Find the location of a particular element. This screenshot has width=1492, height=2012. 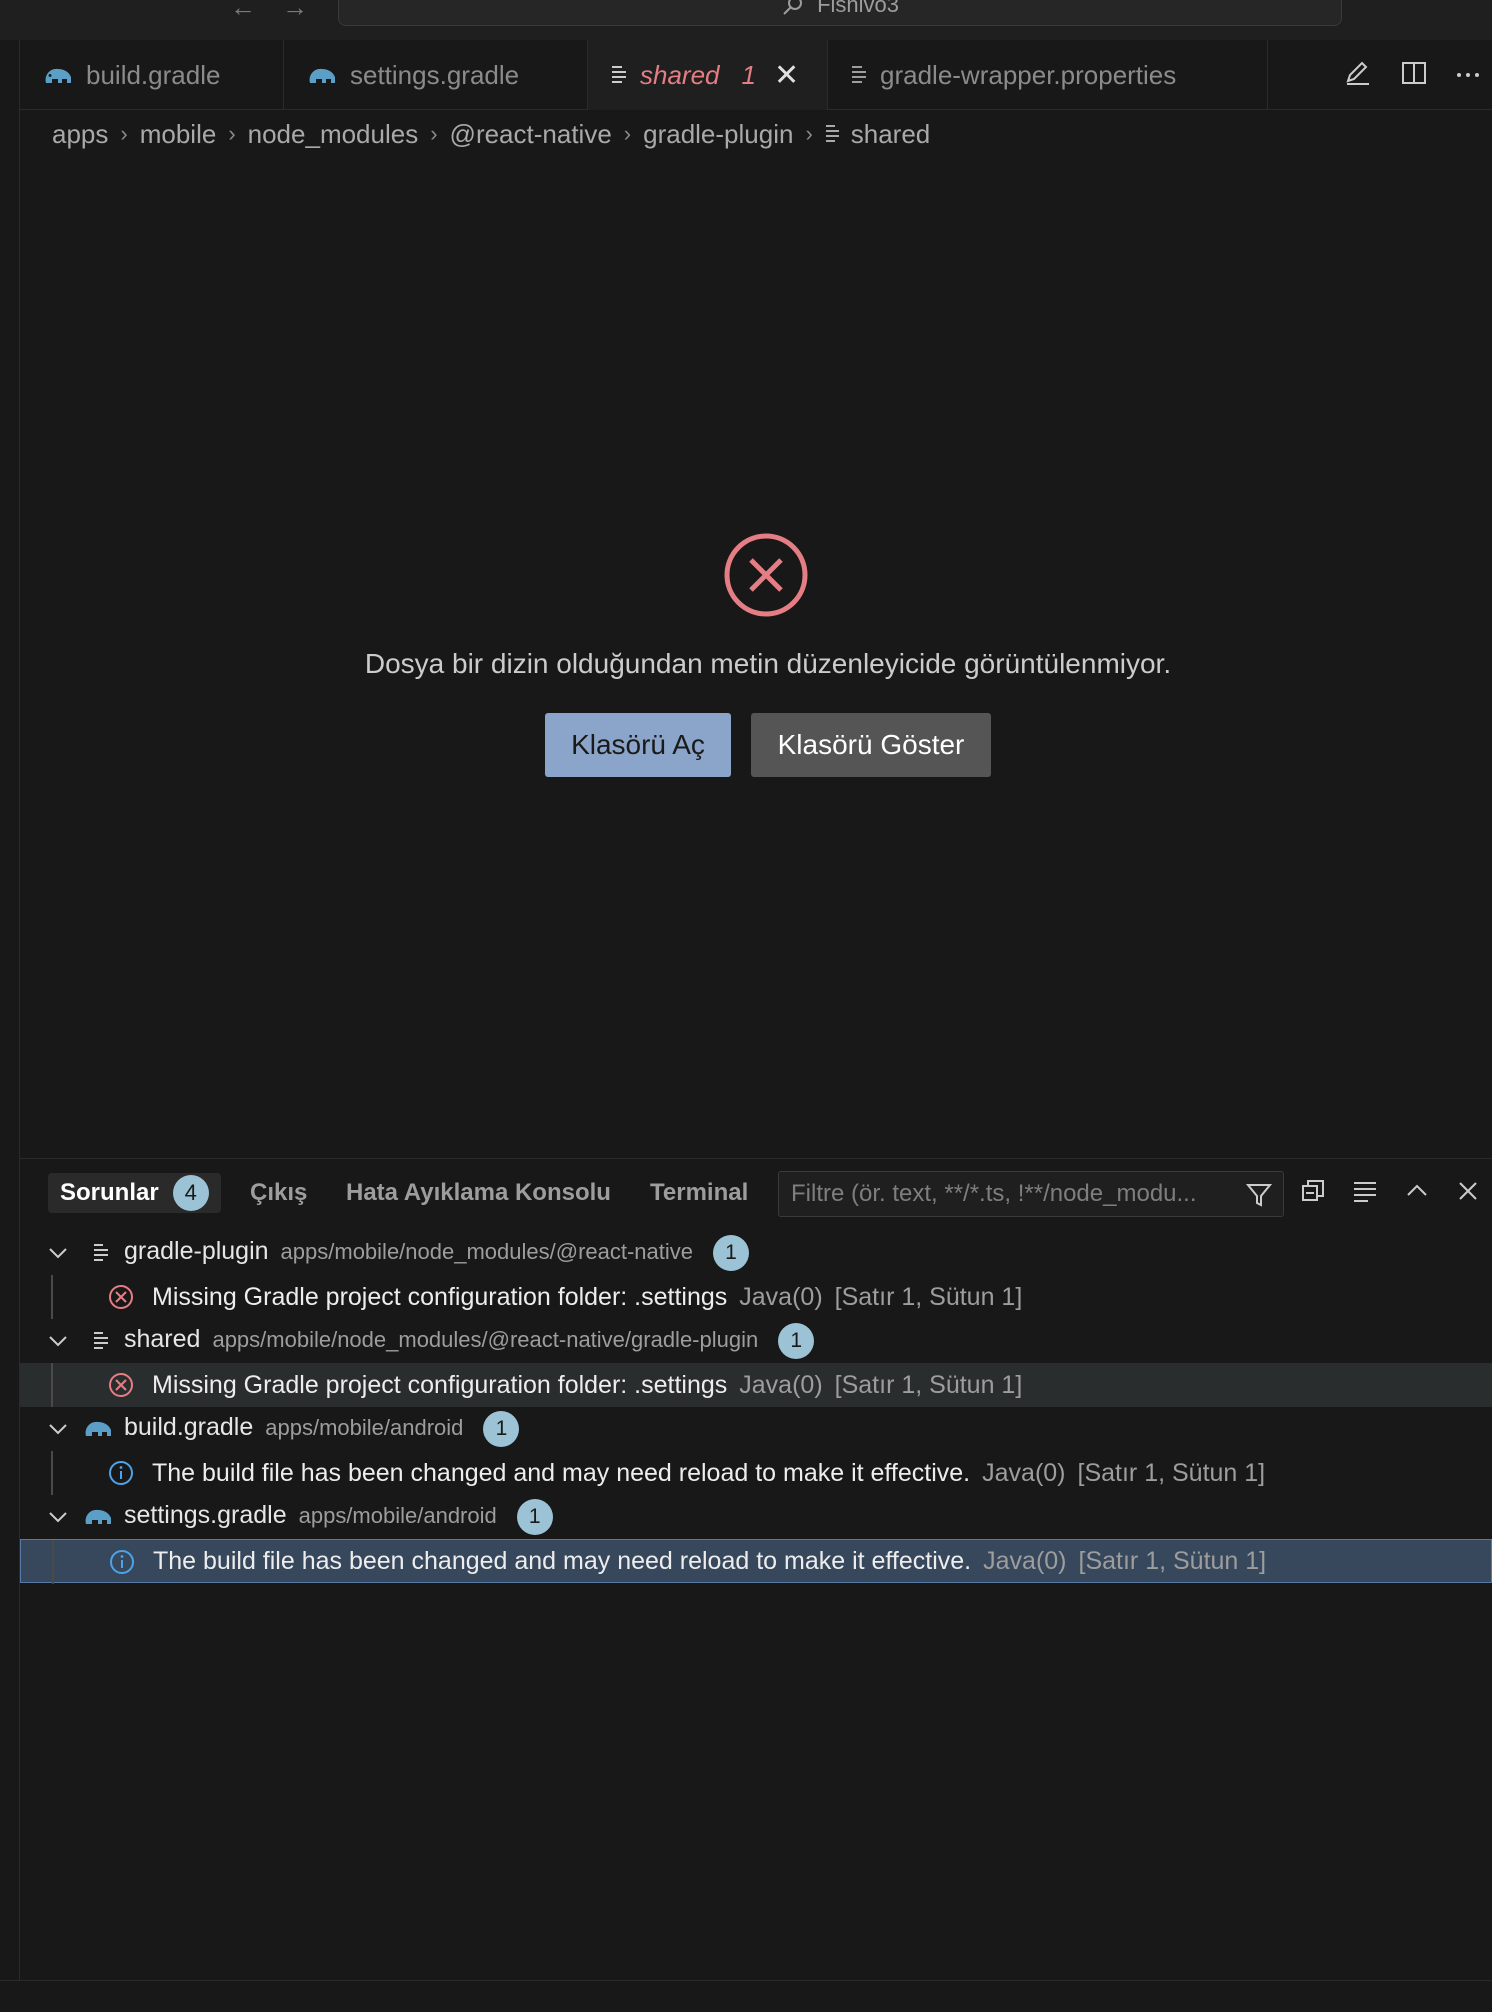

open-folder-button: Klasörü Aç is located at coordinates (638, 745).